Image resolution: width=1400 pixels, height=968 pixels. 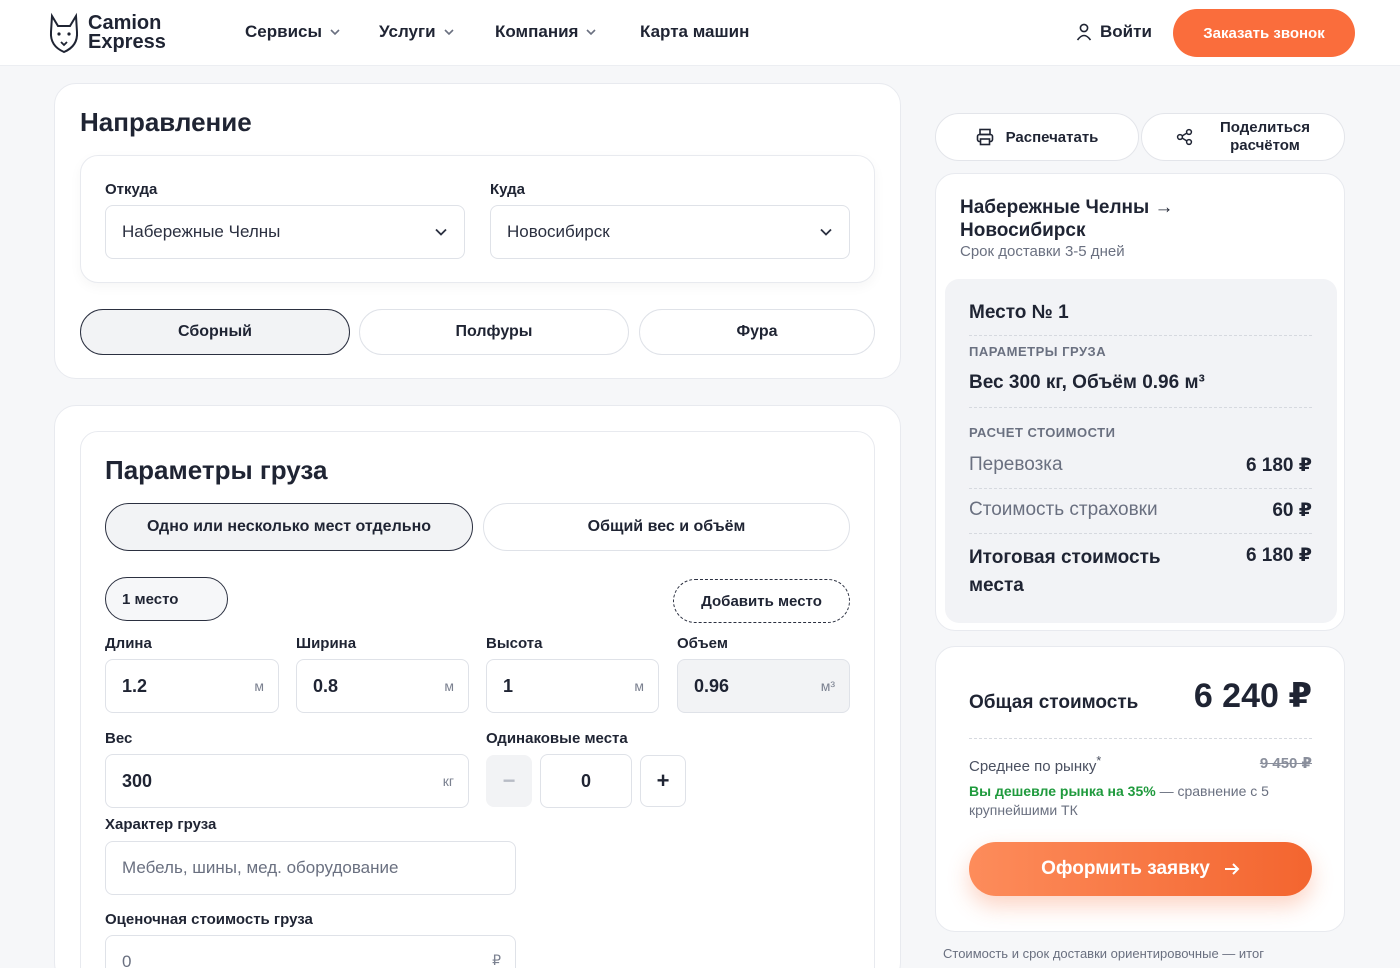 What do you see at coordinates (192, 686) in the screenshot?
I see `length-input: 1.2 м` at bounding box center [192, 686].